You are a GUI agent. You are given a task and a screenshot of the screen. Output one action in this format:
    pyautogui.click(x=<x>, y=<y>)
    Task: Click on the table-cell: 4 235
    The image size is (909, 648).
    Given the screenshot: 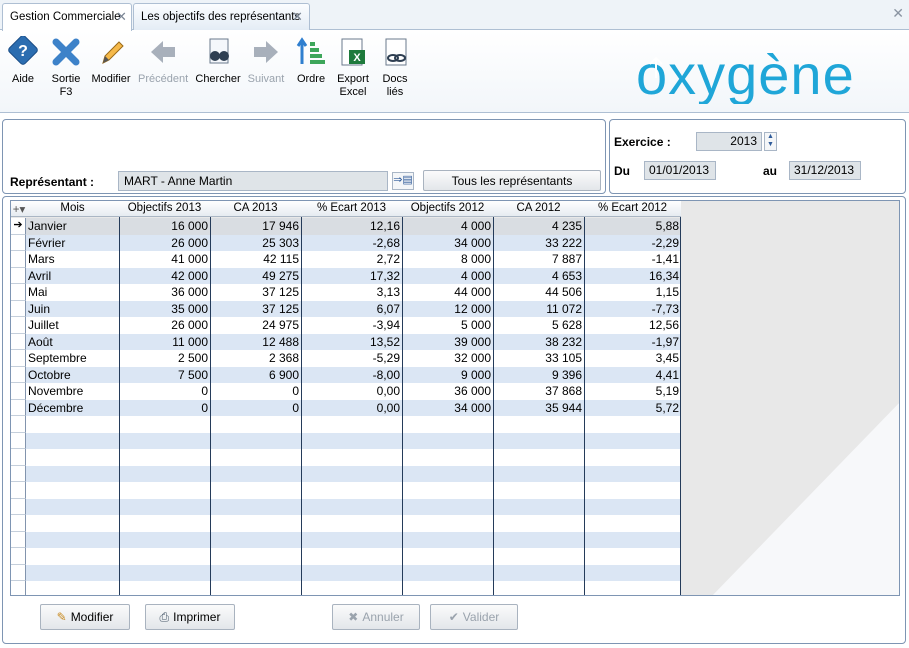 What is the action you would take?
    pyautogui.click(x=538, y=226)
    